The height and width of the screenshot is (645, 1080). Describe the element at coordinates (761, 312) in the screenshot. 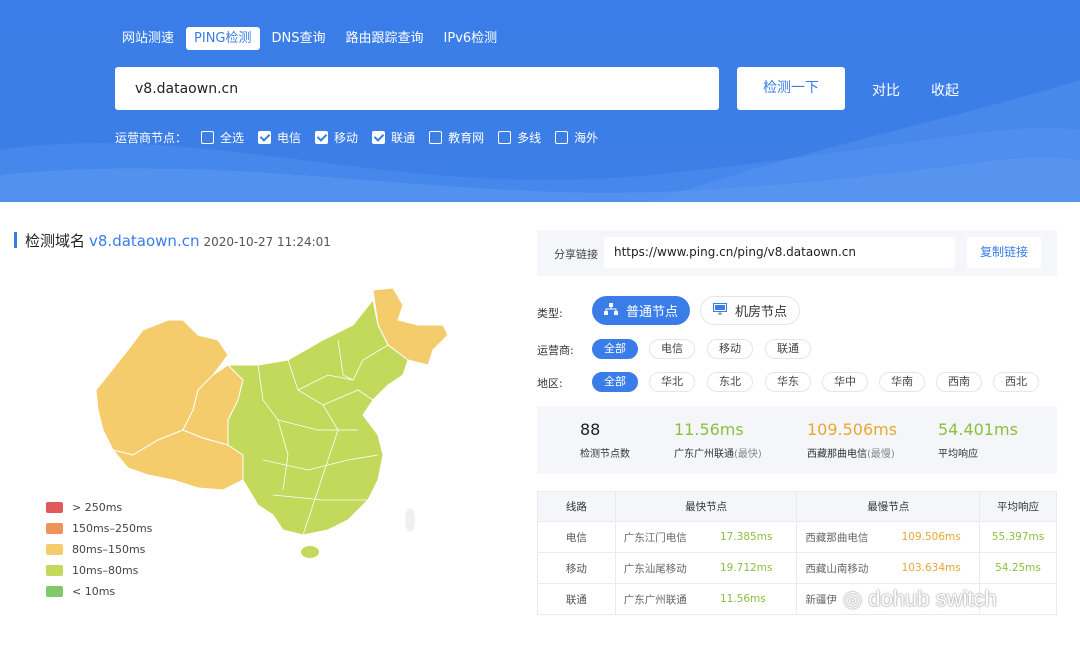

I see `datacenter-node-label: 机房节点` at that location.